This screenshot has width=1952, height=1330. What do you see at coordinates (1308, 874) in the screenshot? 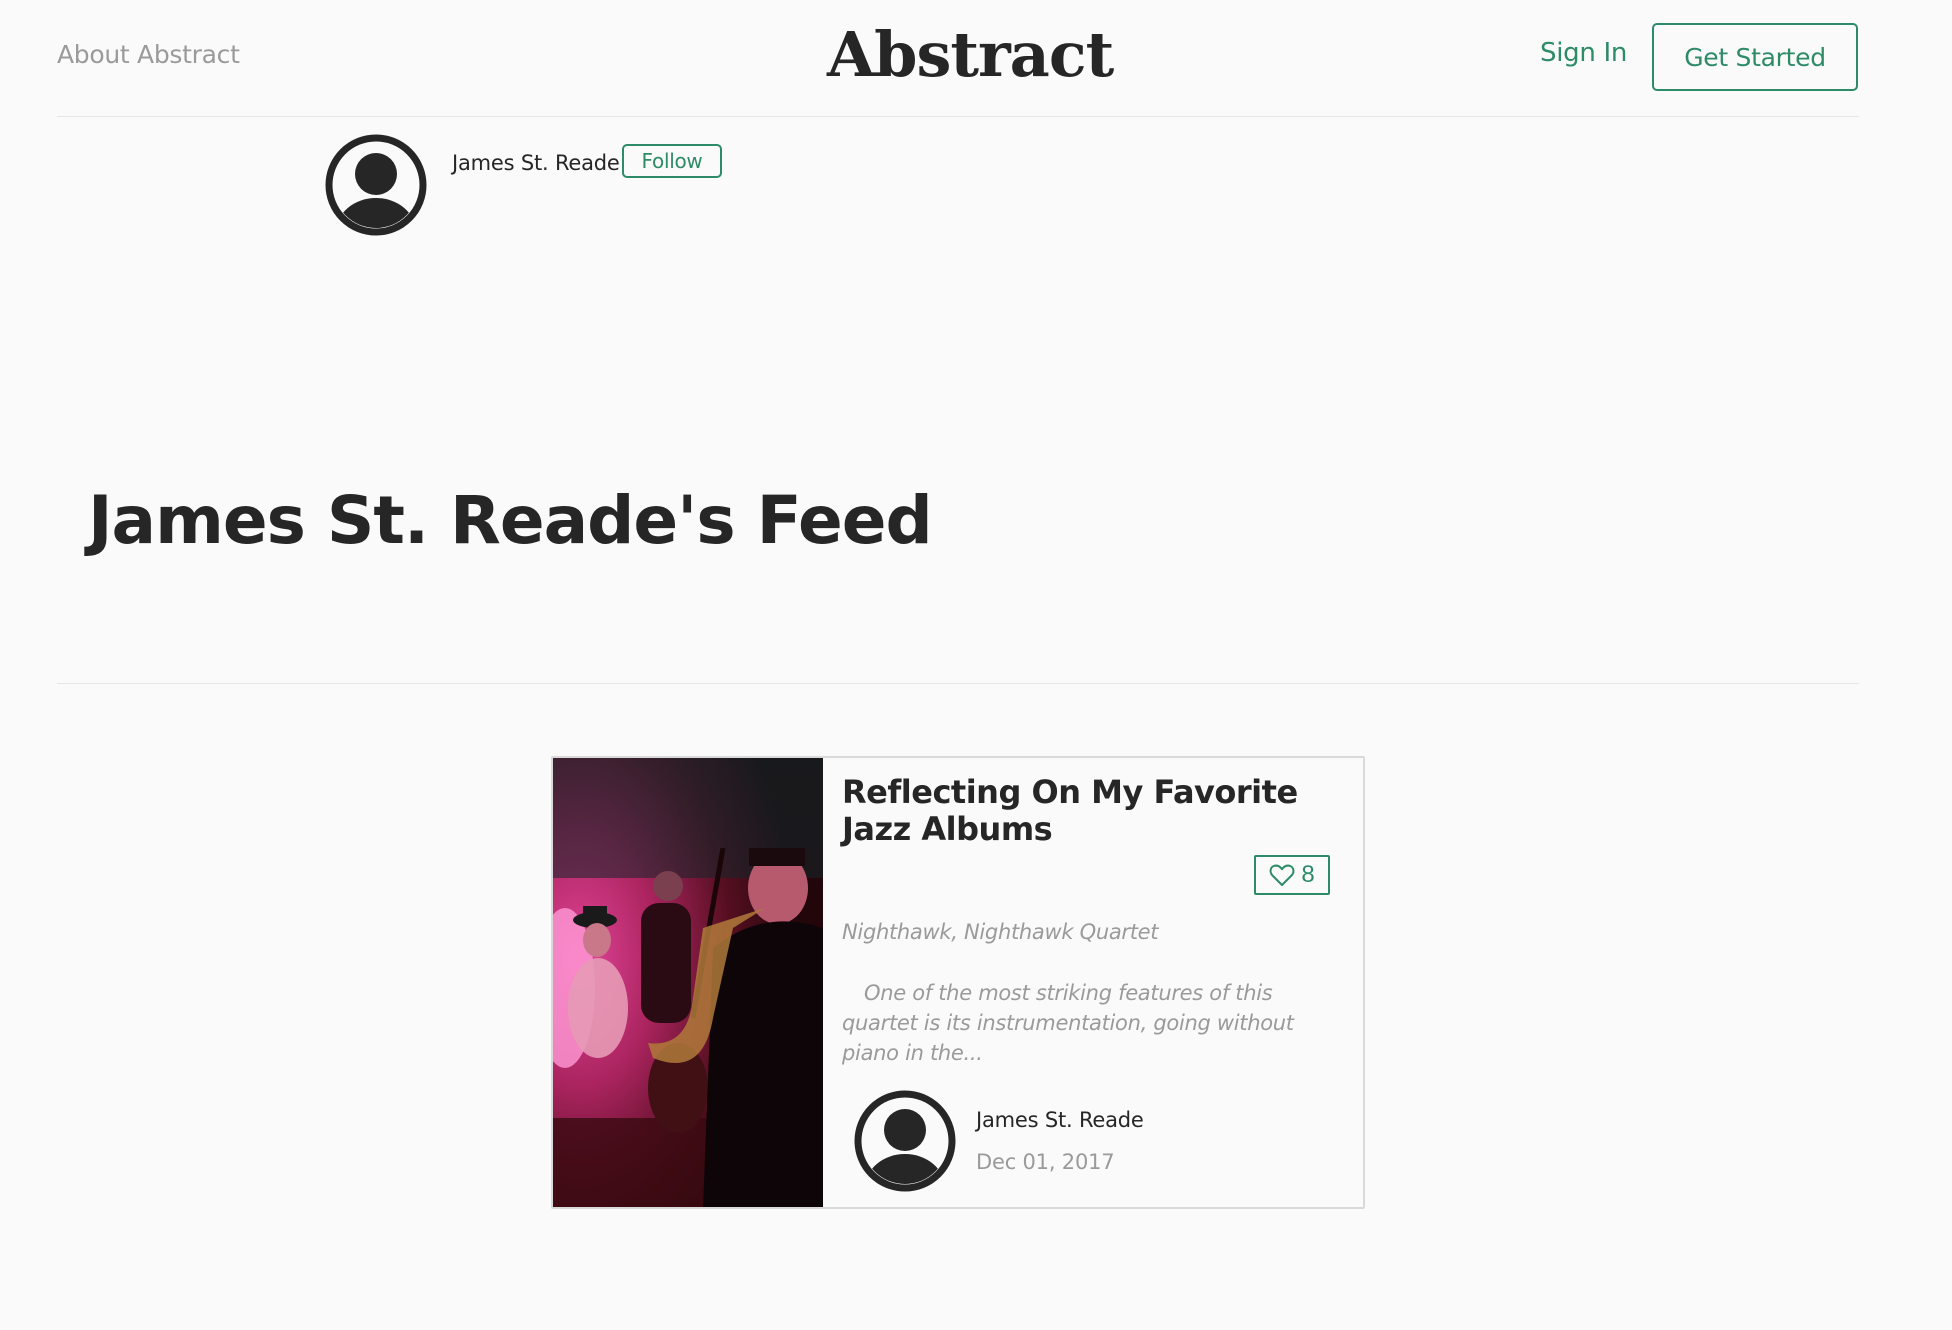
I see `like-count: 8` at bounding box center [1308, 874].